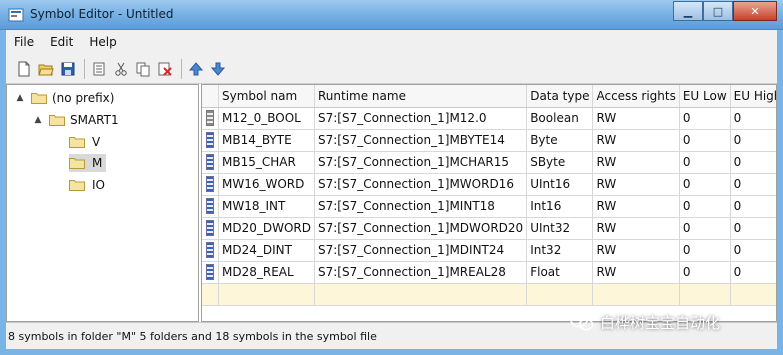 Image resolution: width=783 pixels, height=355 pixels. Describe the element at coordinates (718, 11) in the screenshot. I see `maximize-button: □` at that location.